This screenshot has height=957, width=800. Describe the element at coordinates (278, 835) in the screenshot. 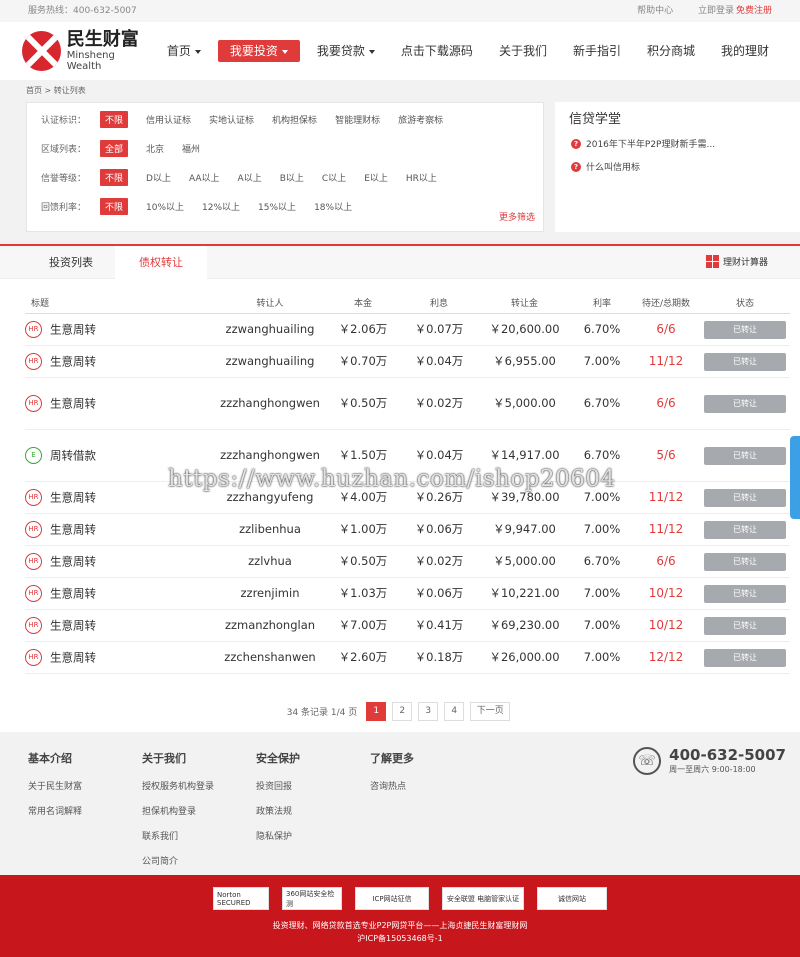

I see `footer-link: 隐私保护` at that location.